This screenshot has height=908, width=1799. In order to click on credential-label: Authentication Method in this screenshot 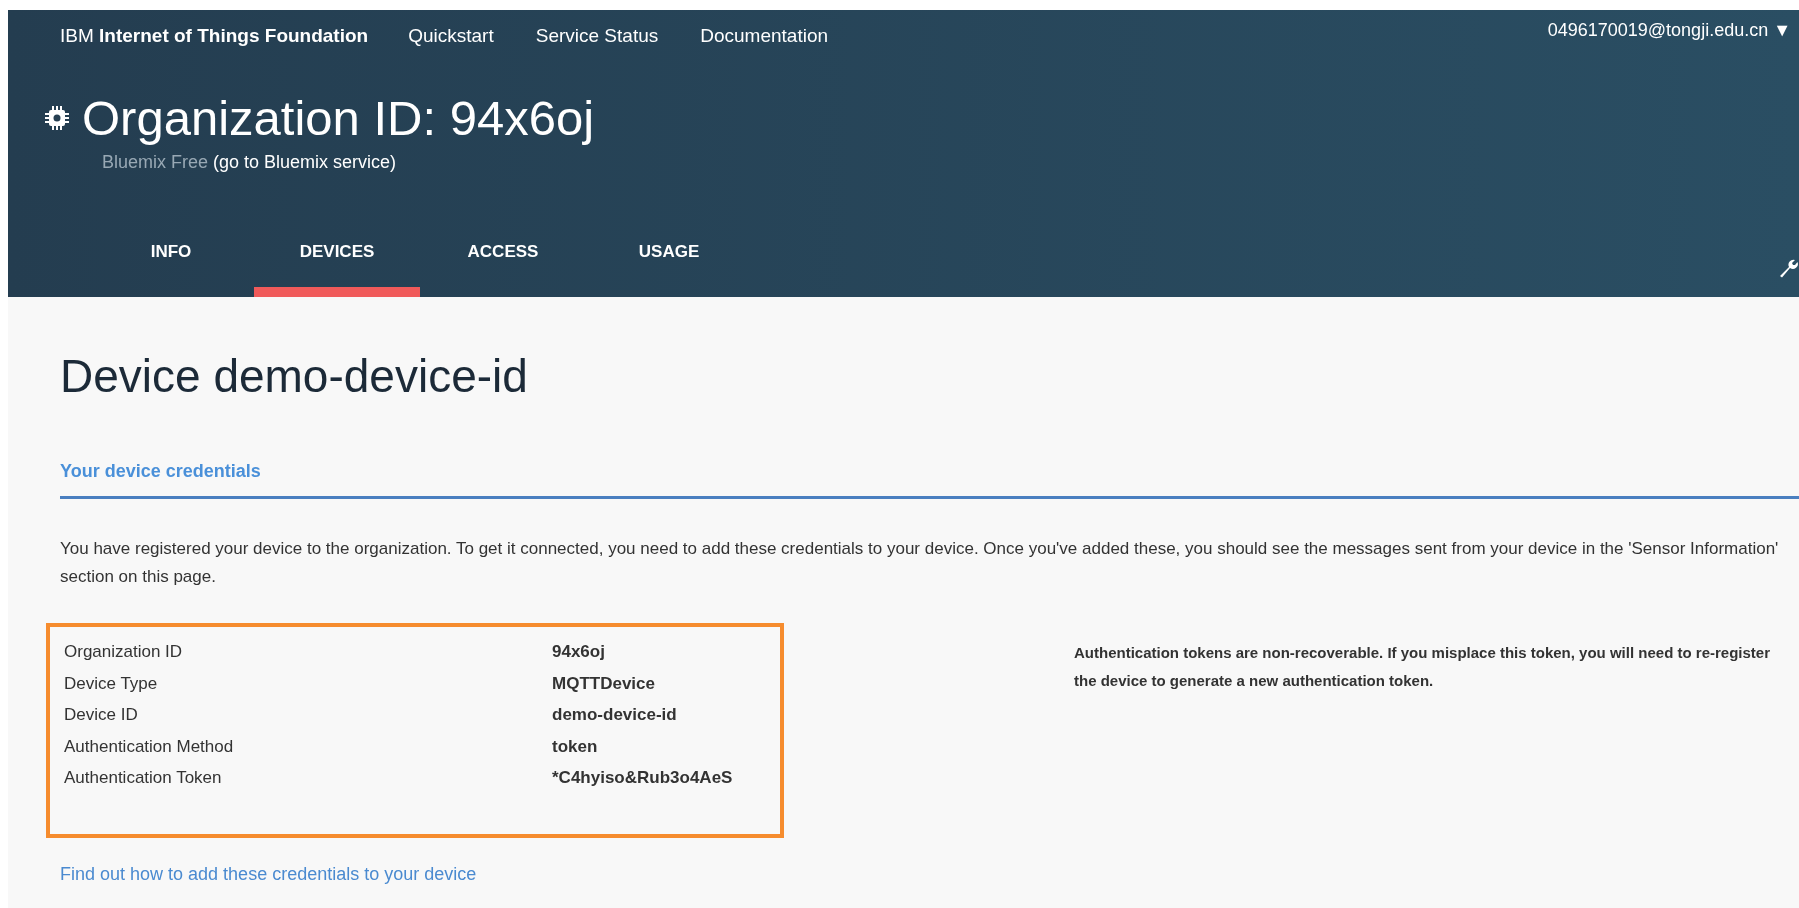, I will do `click(149, 746)`.